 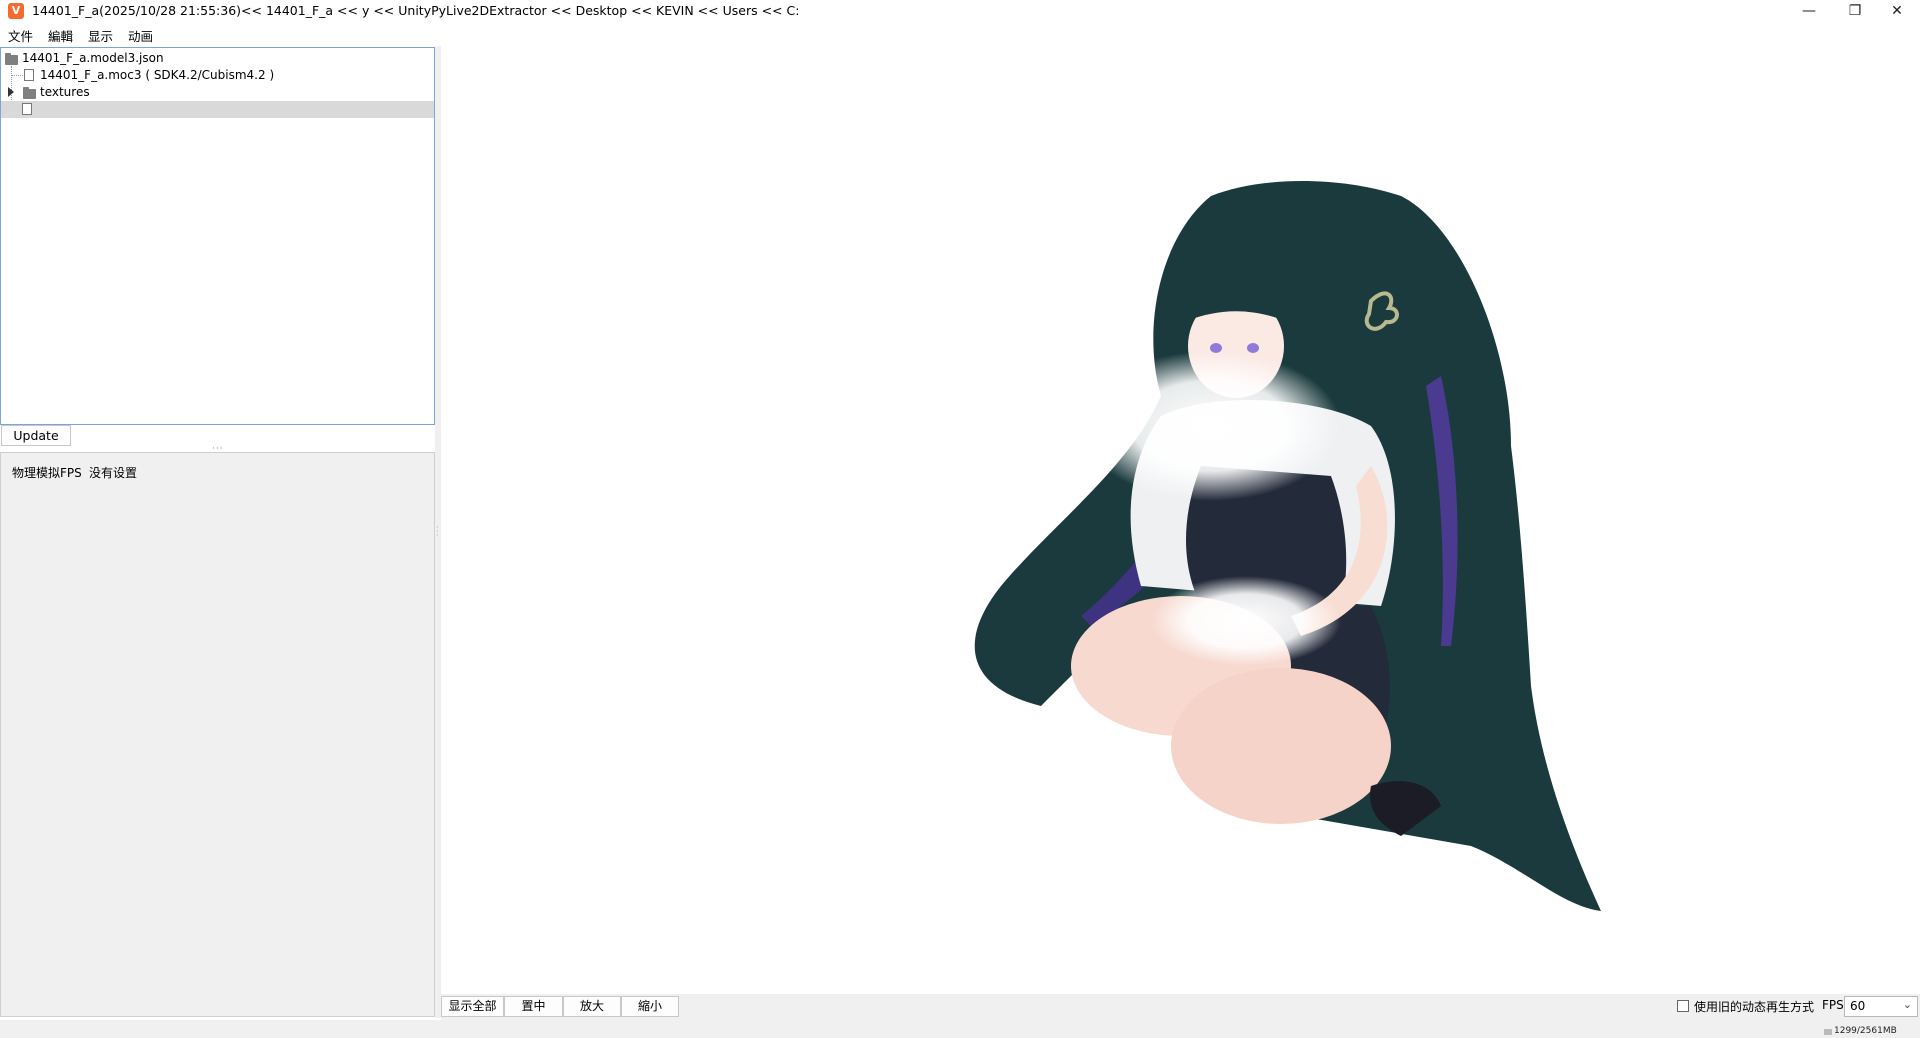 I want to click on zoom-out-button: 縮小, so click(x=650, y=1006).